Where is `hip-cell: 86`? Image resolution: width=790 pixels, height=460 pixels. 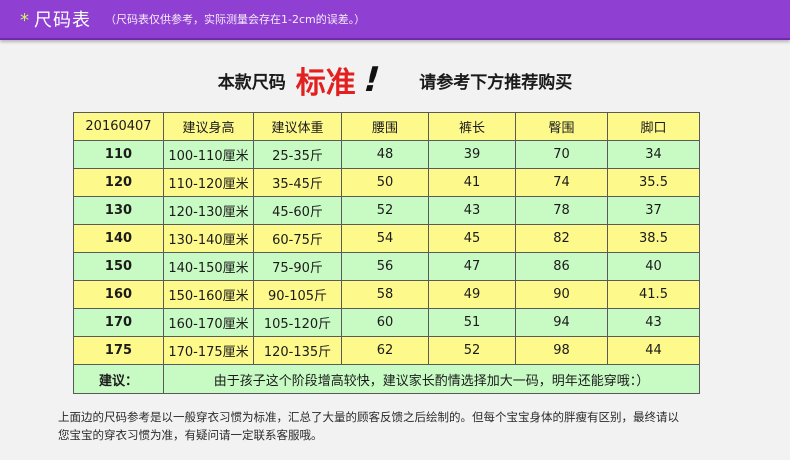 hip-cell: 86 is located at coordinates (561, 266).